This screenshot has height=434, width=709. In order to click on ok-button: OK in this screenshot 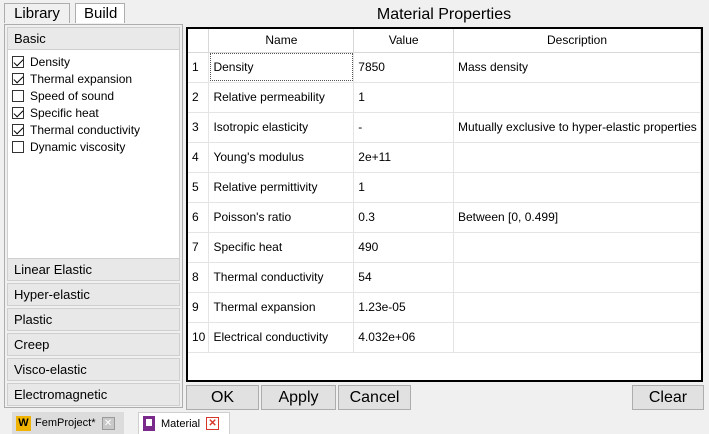, I will do `click(222, 397)`.